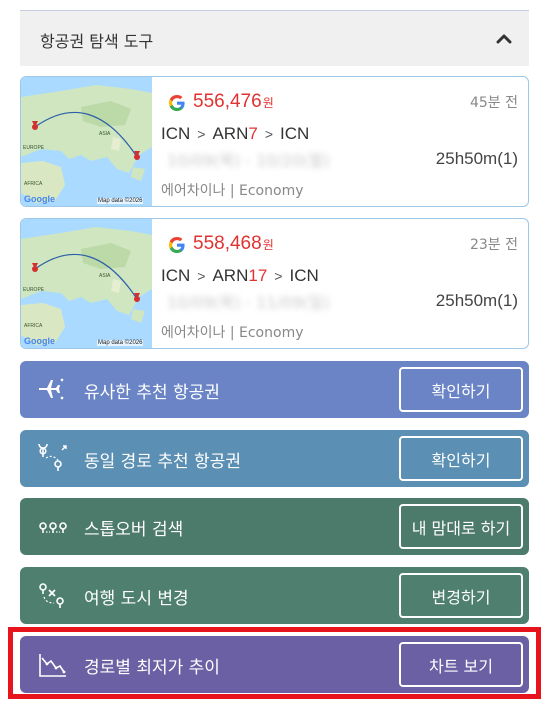 This screenshot has width=548, height=706. Describe the element at coordinates (274, 389) in the screenshot. I see `similar-flights-row: 유사한 추천 항공권 확인하기` at that location.